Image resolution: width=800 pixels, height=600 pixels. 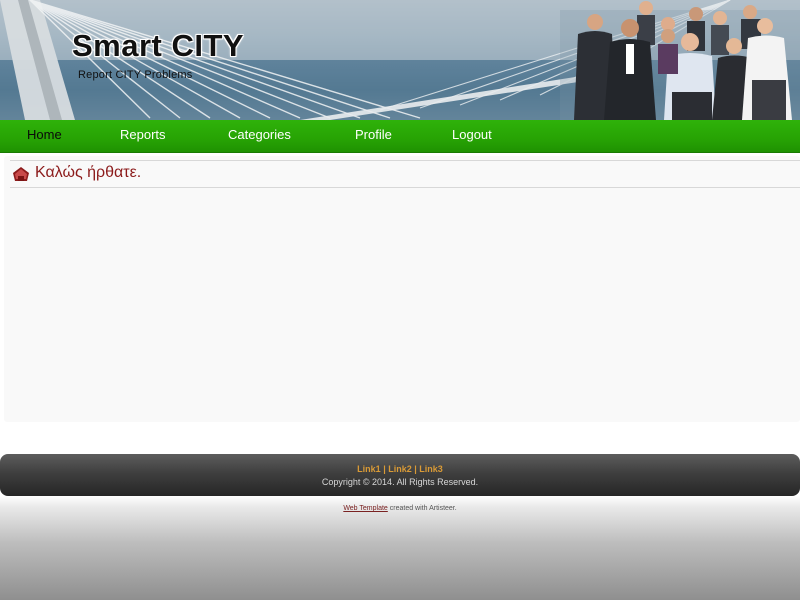 I want to click on post-header: Καλώς ήρθατε., so click(x=405, y=174).